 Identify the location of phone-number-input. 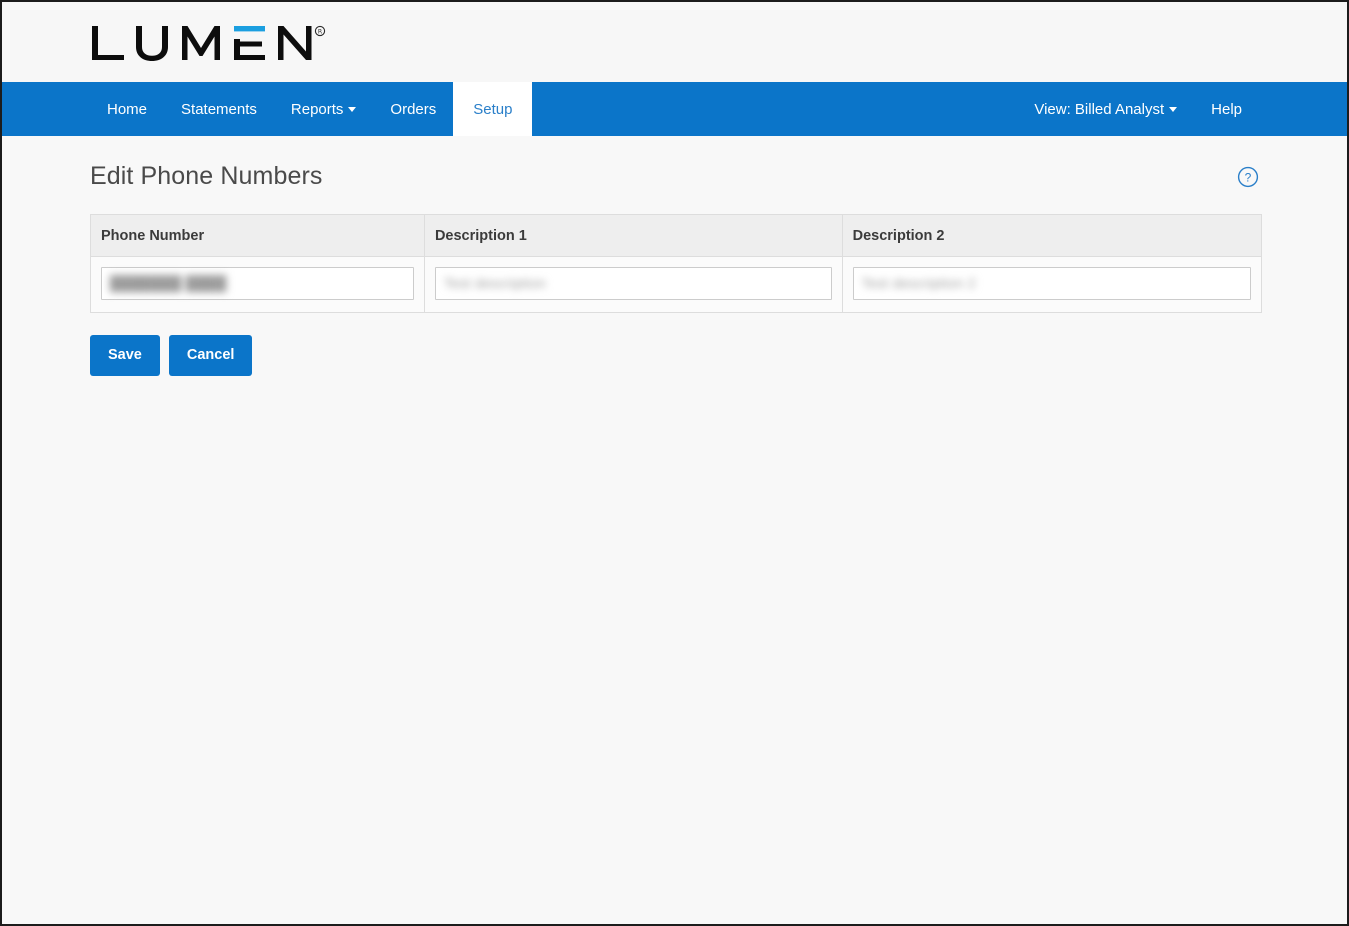
(257, 283).